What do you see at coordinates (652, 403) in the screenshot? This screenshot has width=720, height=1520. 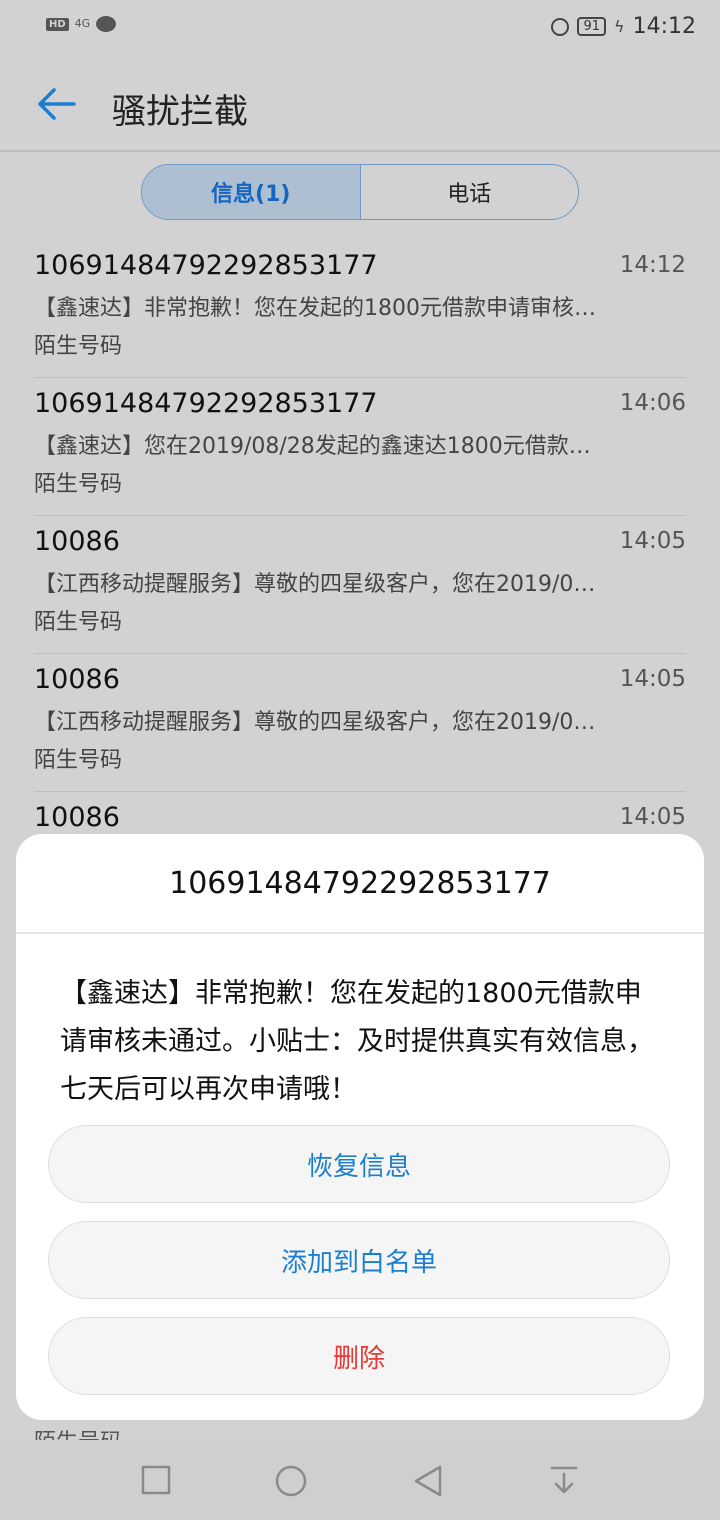 I see `message-time: 14:06` at bounding box center [652, 403].